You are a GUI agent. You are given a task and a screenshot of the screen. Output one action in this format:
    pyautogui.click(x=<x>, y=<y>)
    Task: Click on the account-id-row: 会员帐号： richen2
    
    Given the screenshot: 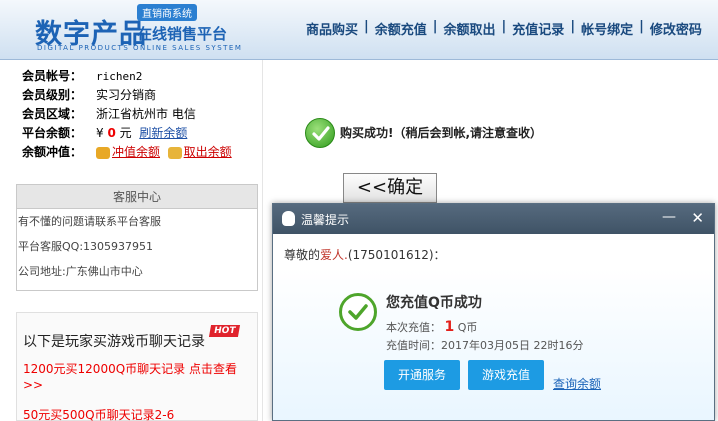 What is the action you would take?
    pyautogui.click(x=142, y=76)
    